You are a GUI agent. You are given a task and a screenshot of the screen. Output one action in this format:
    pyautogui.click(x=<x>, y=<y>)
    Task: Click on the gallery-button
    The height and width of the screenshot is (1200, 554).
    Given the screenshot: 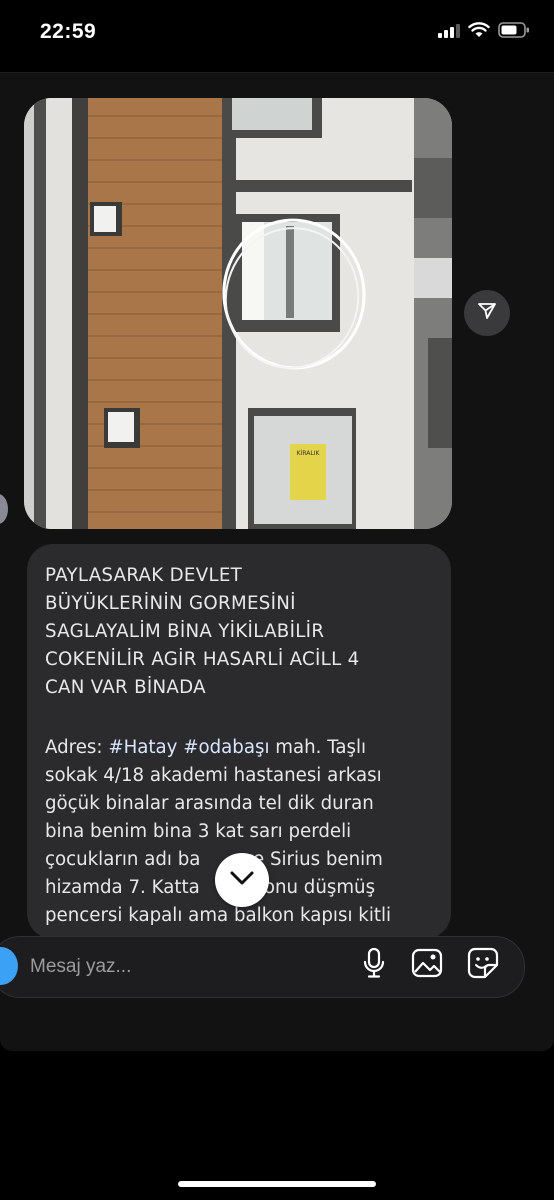 What is the action you would take?
    pyautogui.click(x=427, y=965)
    